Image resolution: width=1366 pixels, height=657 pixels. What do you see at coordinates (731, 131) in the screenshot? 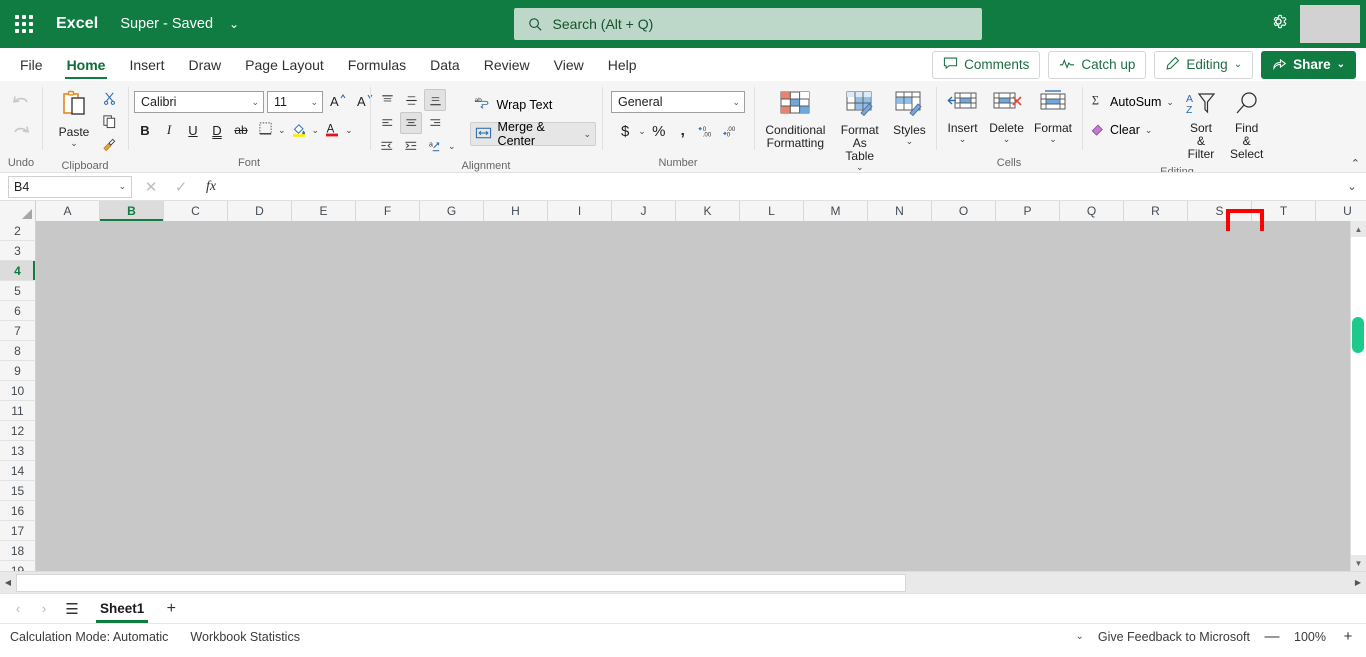
I see `decrease-decimal-button: .00 0` at bounding box center [731, 131].